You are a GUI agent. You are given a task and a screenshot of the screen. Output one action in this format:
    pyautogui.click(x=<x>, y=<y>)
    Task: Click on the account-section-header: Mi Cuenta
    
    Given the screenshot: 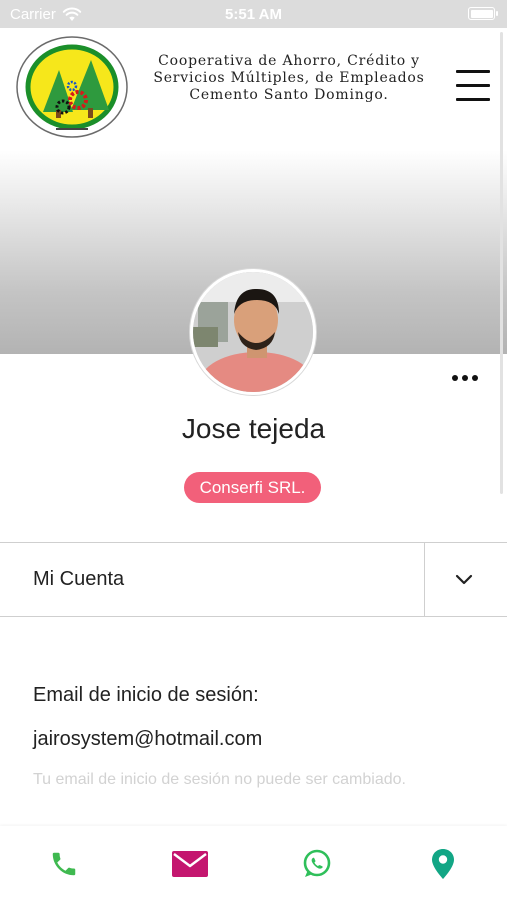 What is the action you would take?
    pyautogui.click(x=253, y=579)
    